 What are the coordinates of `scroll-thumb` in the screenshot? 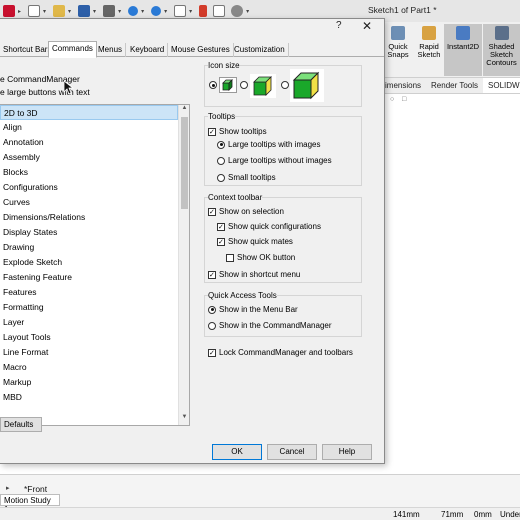 It's located at (184, 163).